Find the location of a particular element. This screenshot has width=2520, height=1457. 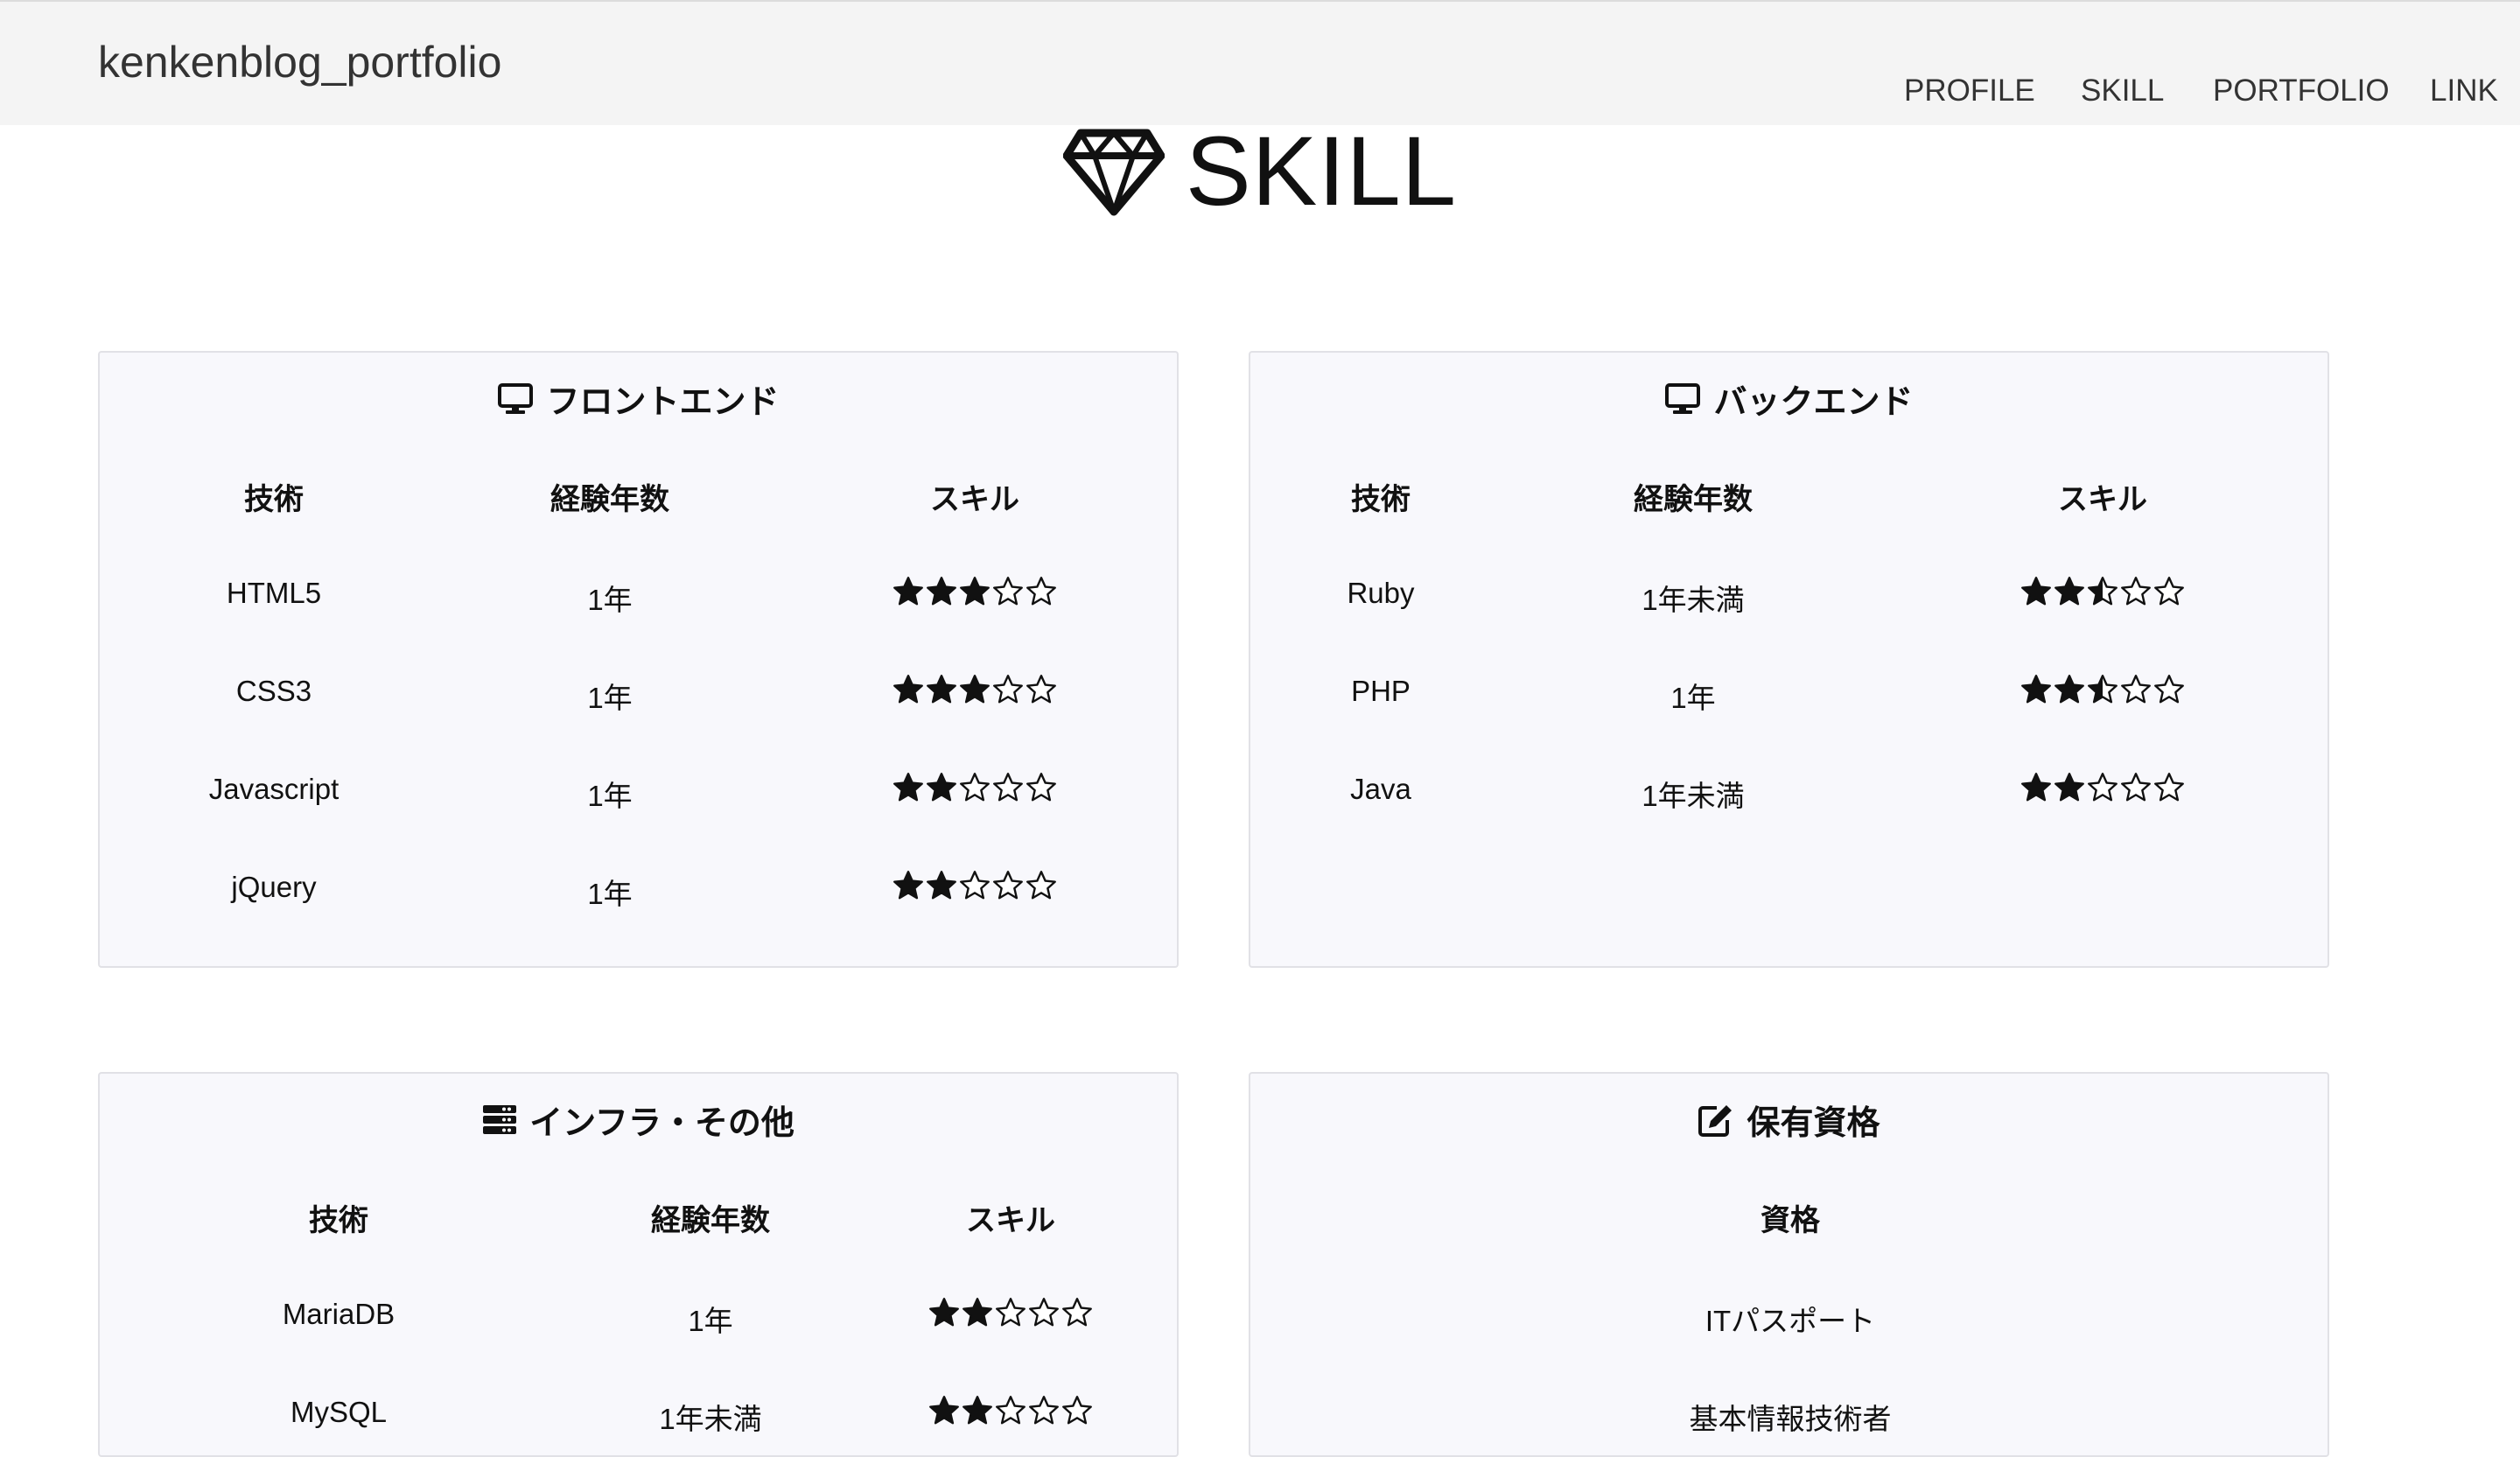

infra-title-text: インフラ・その他 is located at coordinates (661, 1123).